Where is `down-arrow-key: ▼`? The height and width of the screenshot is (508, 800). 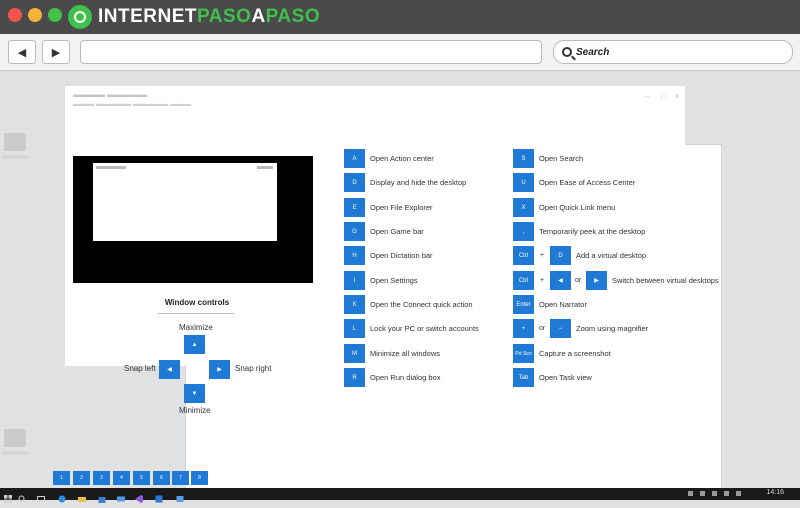
down-arrow-key: ▼ is located at coordinates (194, 393).